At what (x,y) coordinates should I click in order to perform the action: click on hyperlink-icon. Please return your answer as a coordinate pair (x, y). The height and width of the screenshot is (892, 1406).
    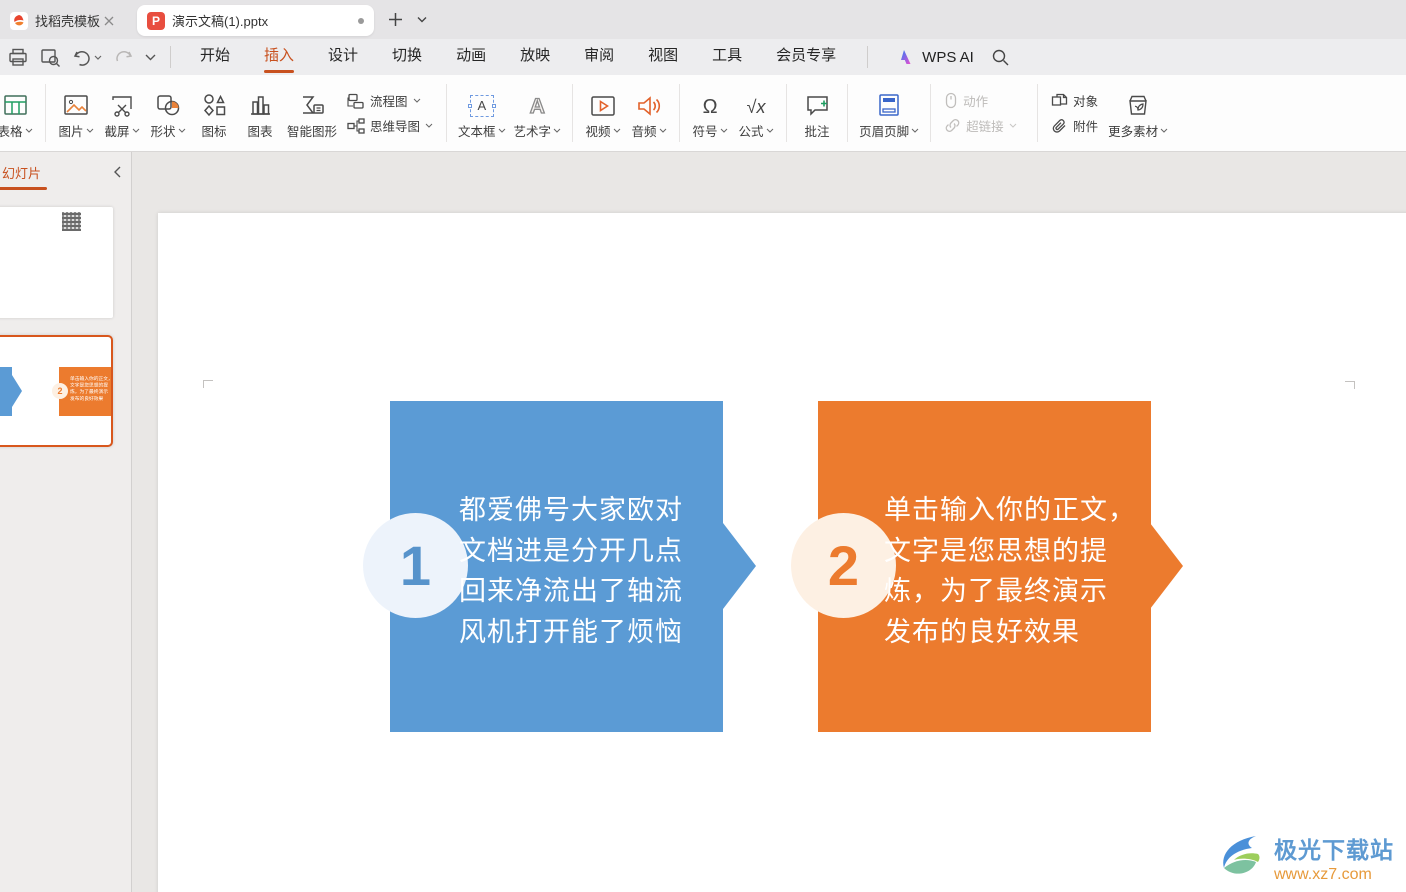
    Looking at the image, I should click on (952, 125).